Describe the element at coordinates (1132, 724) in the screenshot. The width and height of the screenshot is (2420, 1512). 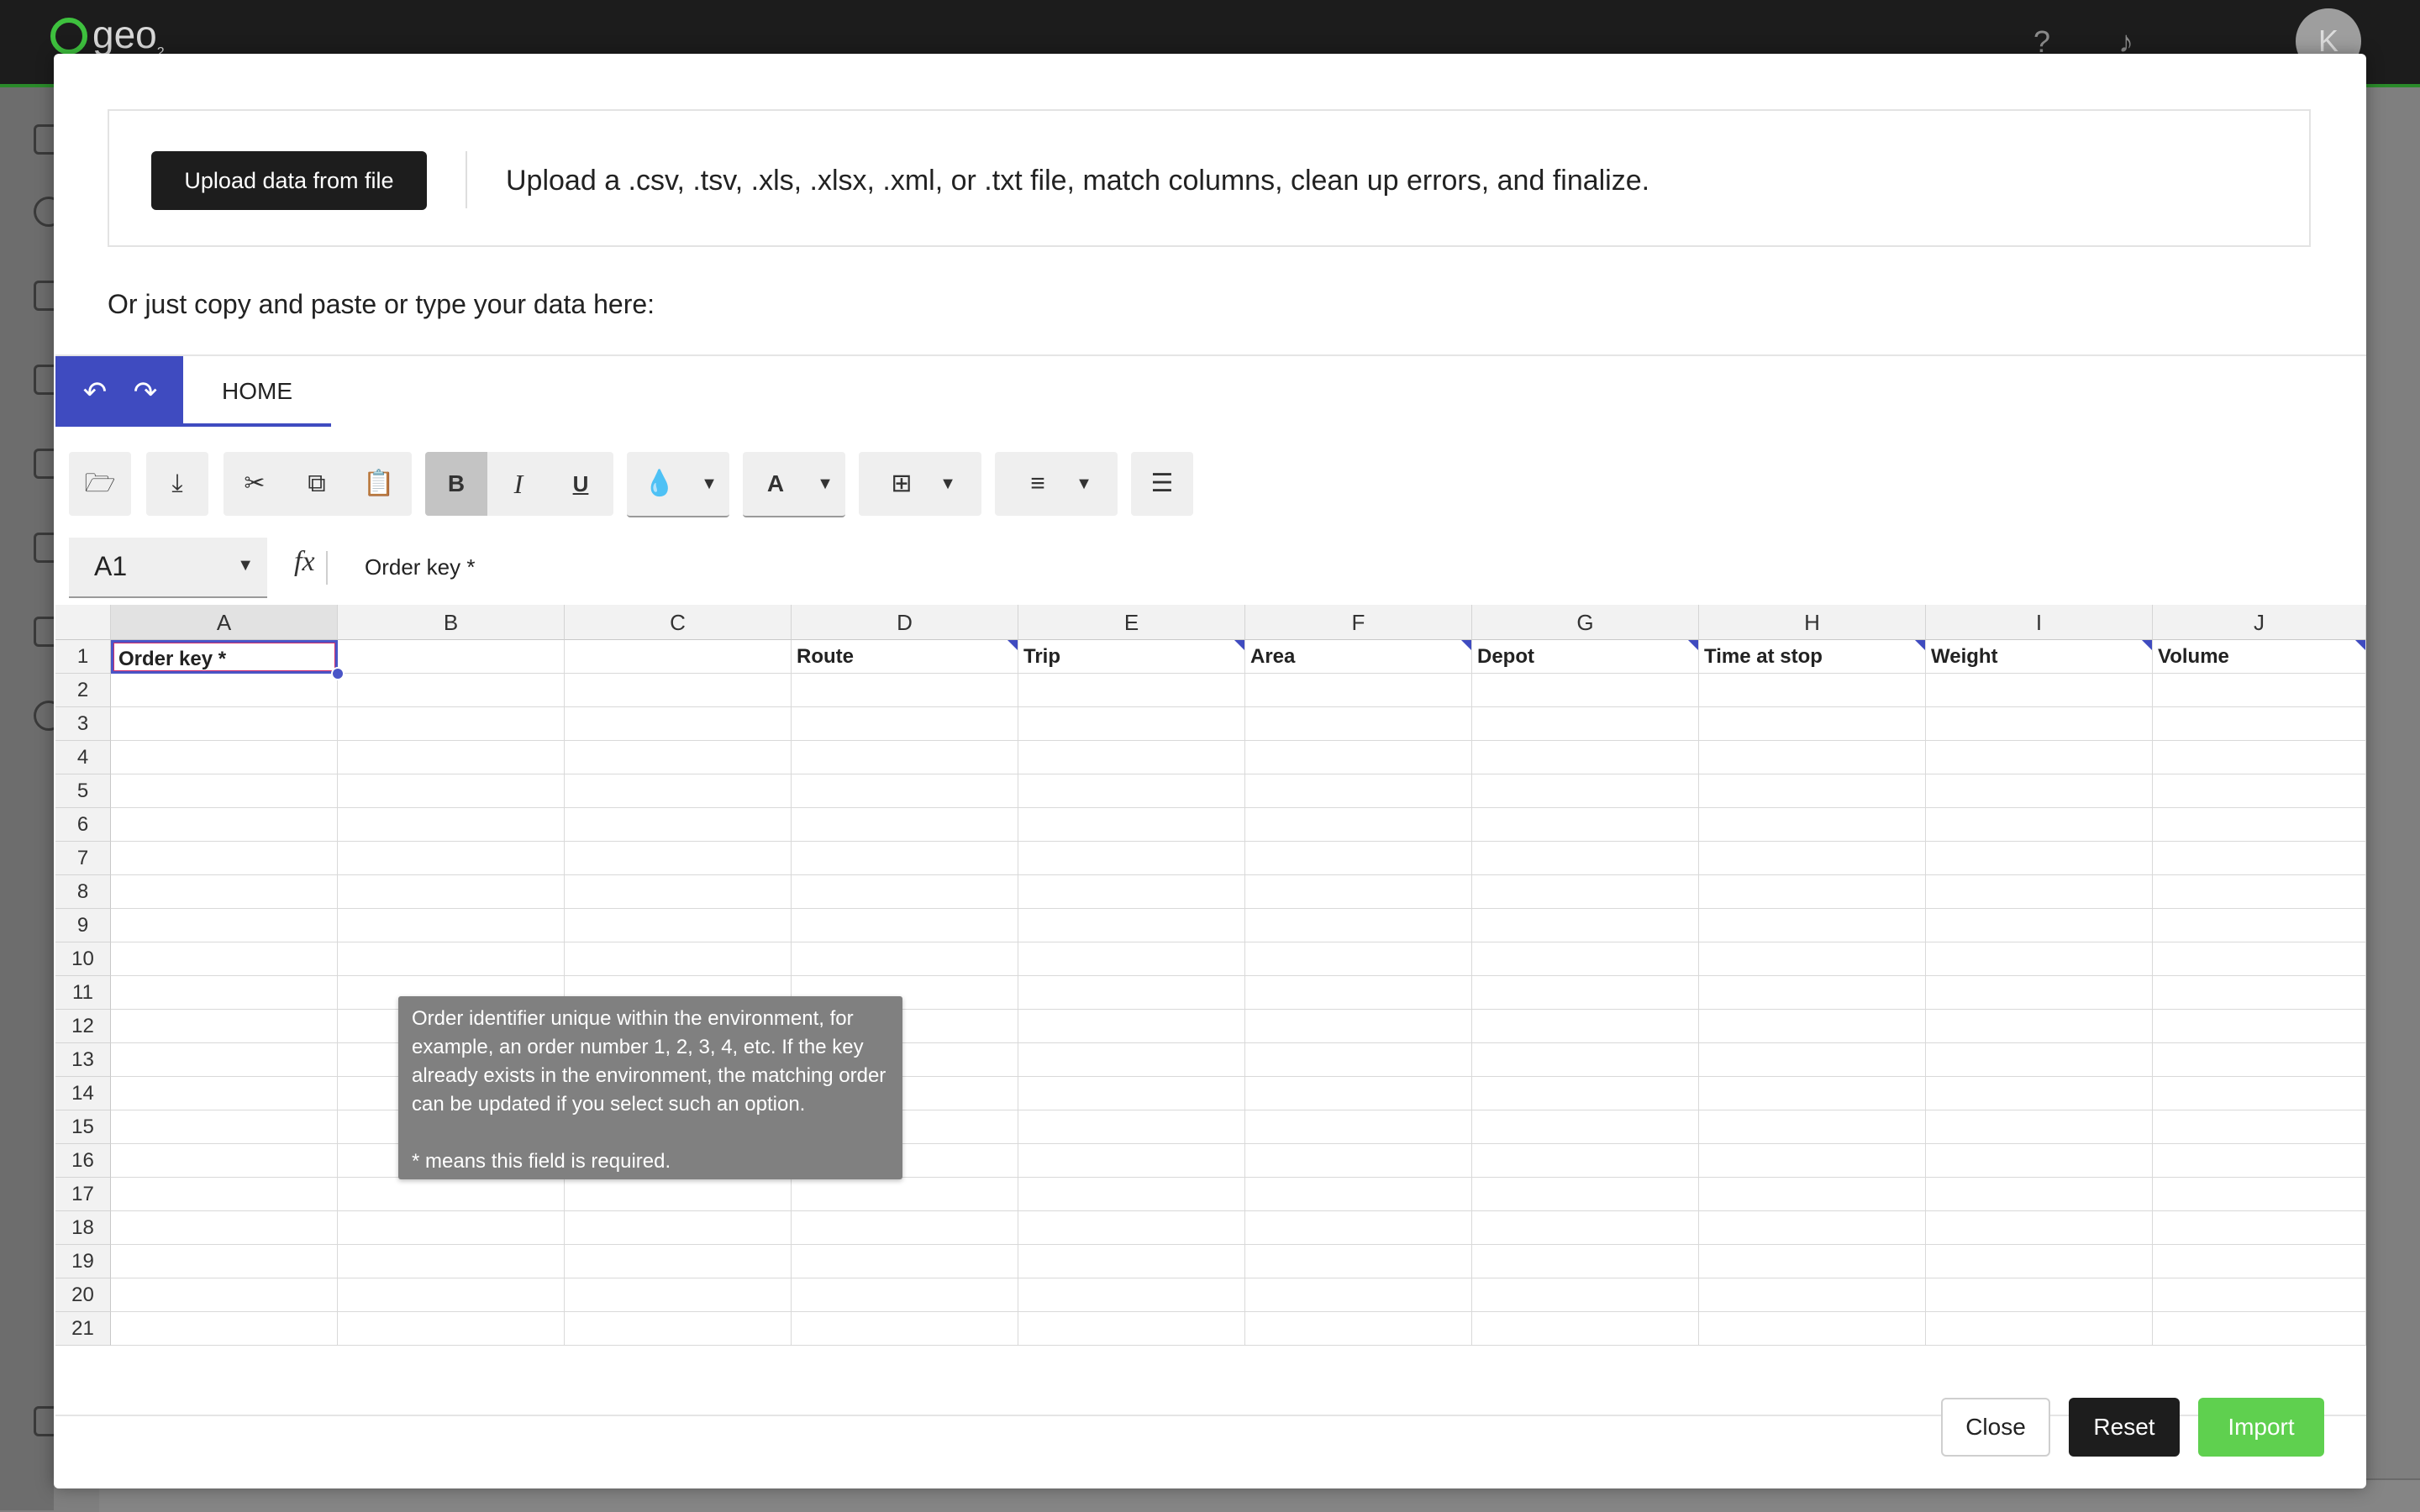
I see `cell-e3` at that location.